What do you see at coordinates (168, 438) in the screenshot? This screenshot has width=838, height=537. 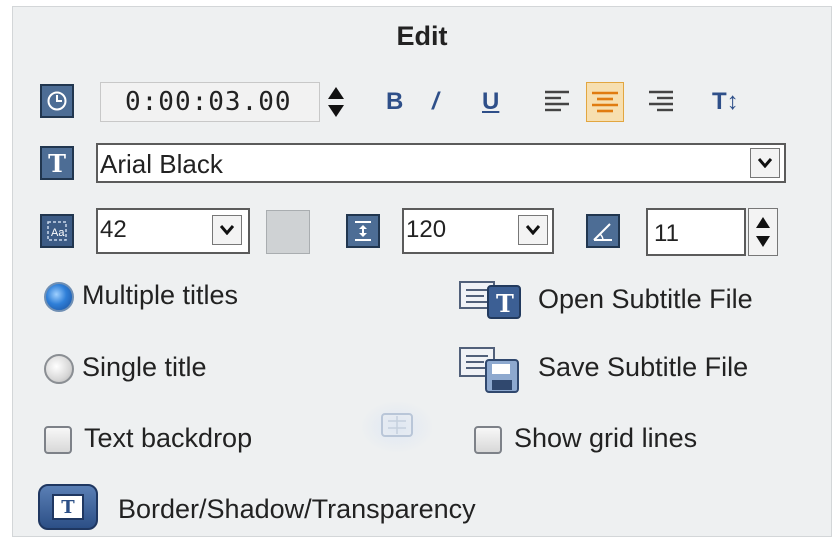 I see `text-backdrop-label: Text backdrop` at bounding box center [168, 438].